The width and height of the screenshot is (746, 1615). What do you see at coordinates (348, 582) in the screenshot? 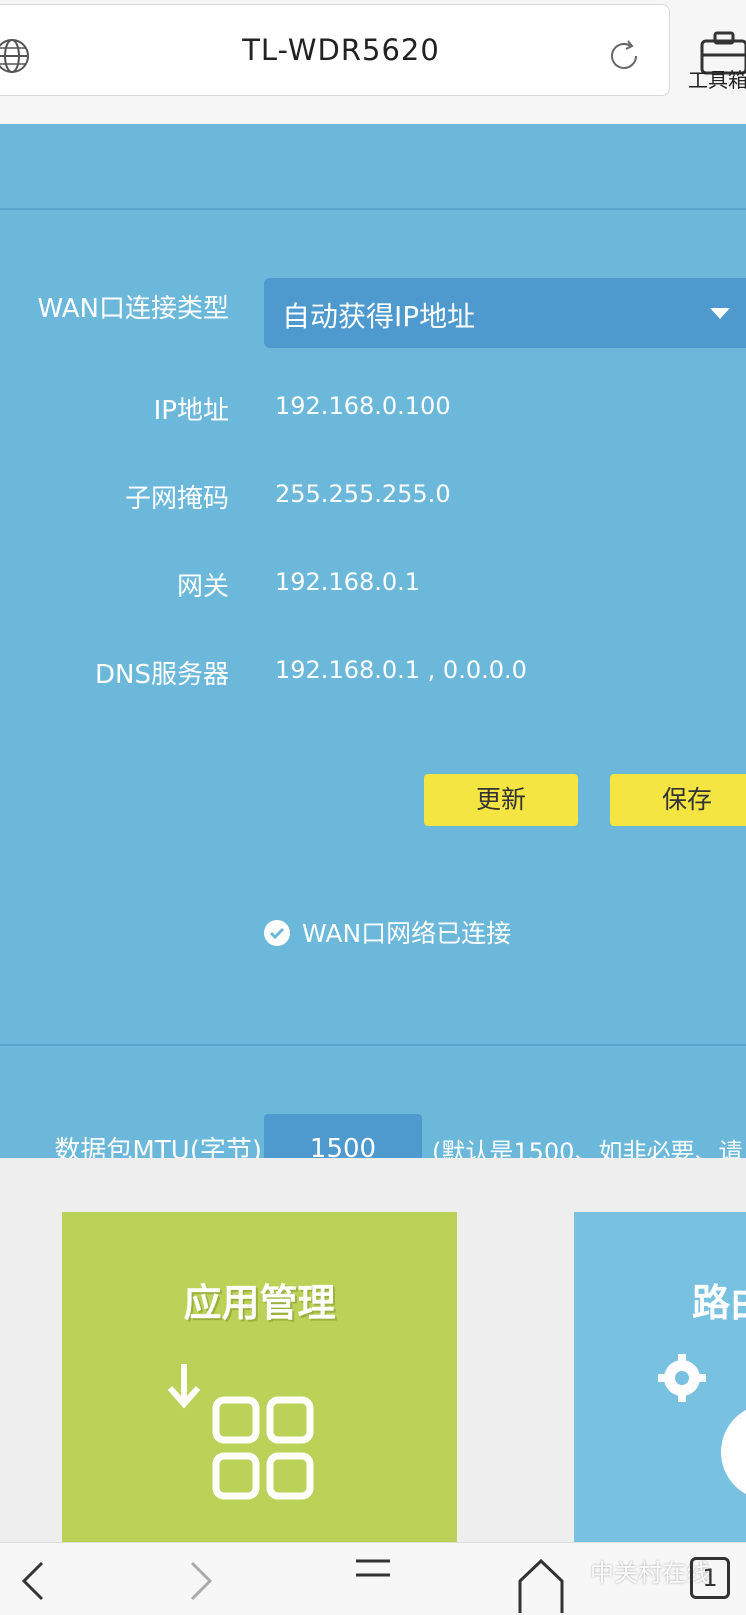
I see `gateway-value: 192.168.0.1` at bounding box center [348, 582].